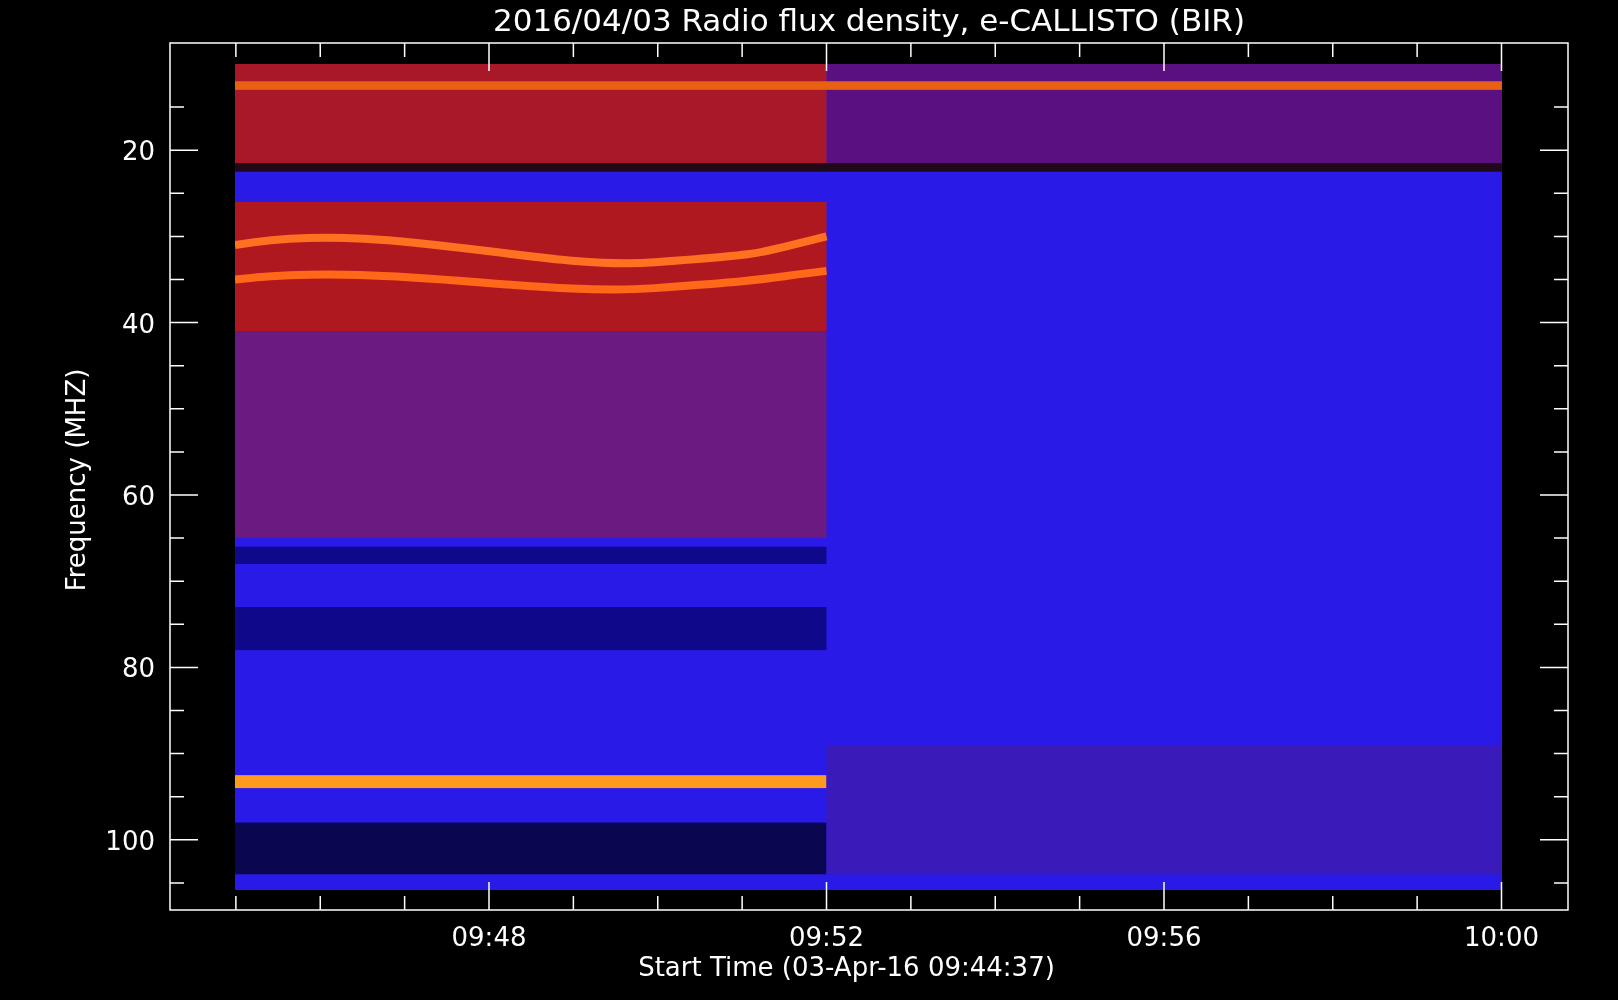  What do you see at coordinates (130, 840) in the screenshot?
I see `tick-label: 100` at bounding box center [130, 840].